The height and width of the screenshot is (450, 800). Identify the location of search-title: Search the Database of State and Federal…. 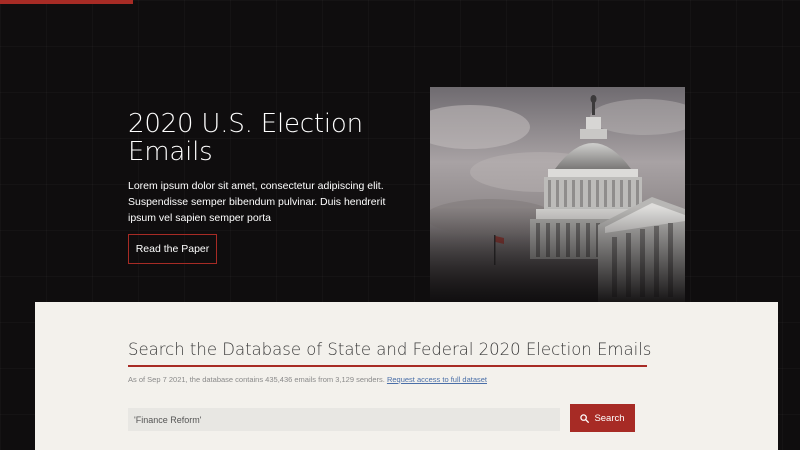
(390, 349).